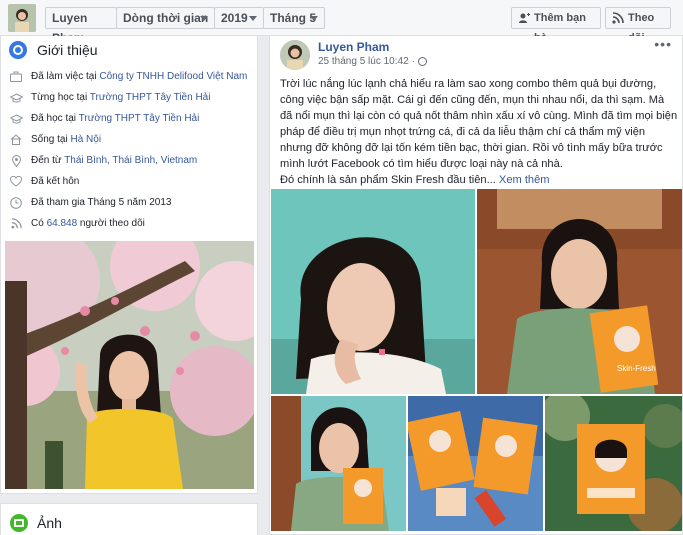 The width and height of the screenshot is (683, 535). Describe the element at coordinates (524, 180) in the screenshot. I see `see-more-link: Xem thêm` at that location.